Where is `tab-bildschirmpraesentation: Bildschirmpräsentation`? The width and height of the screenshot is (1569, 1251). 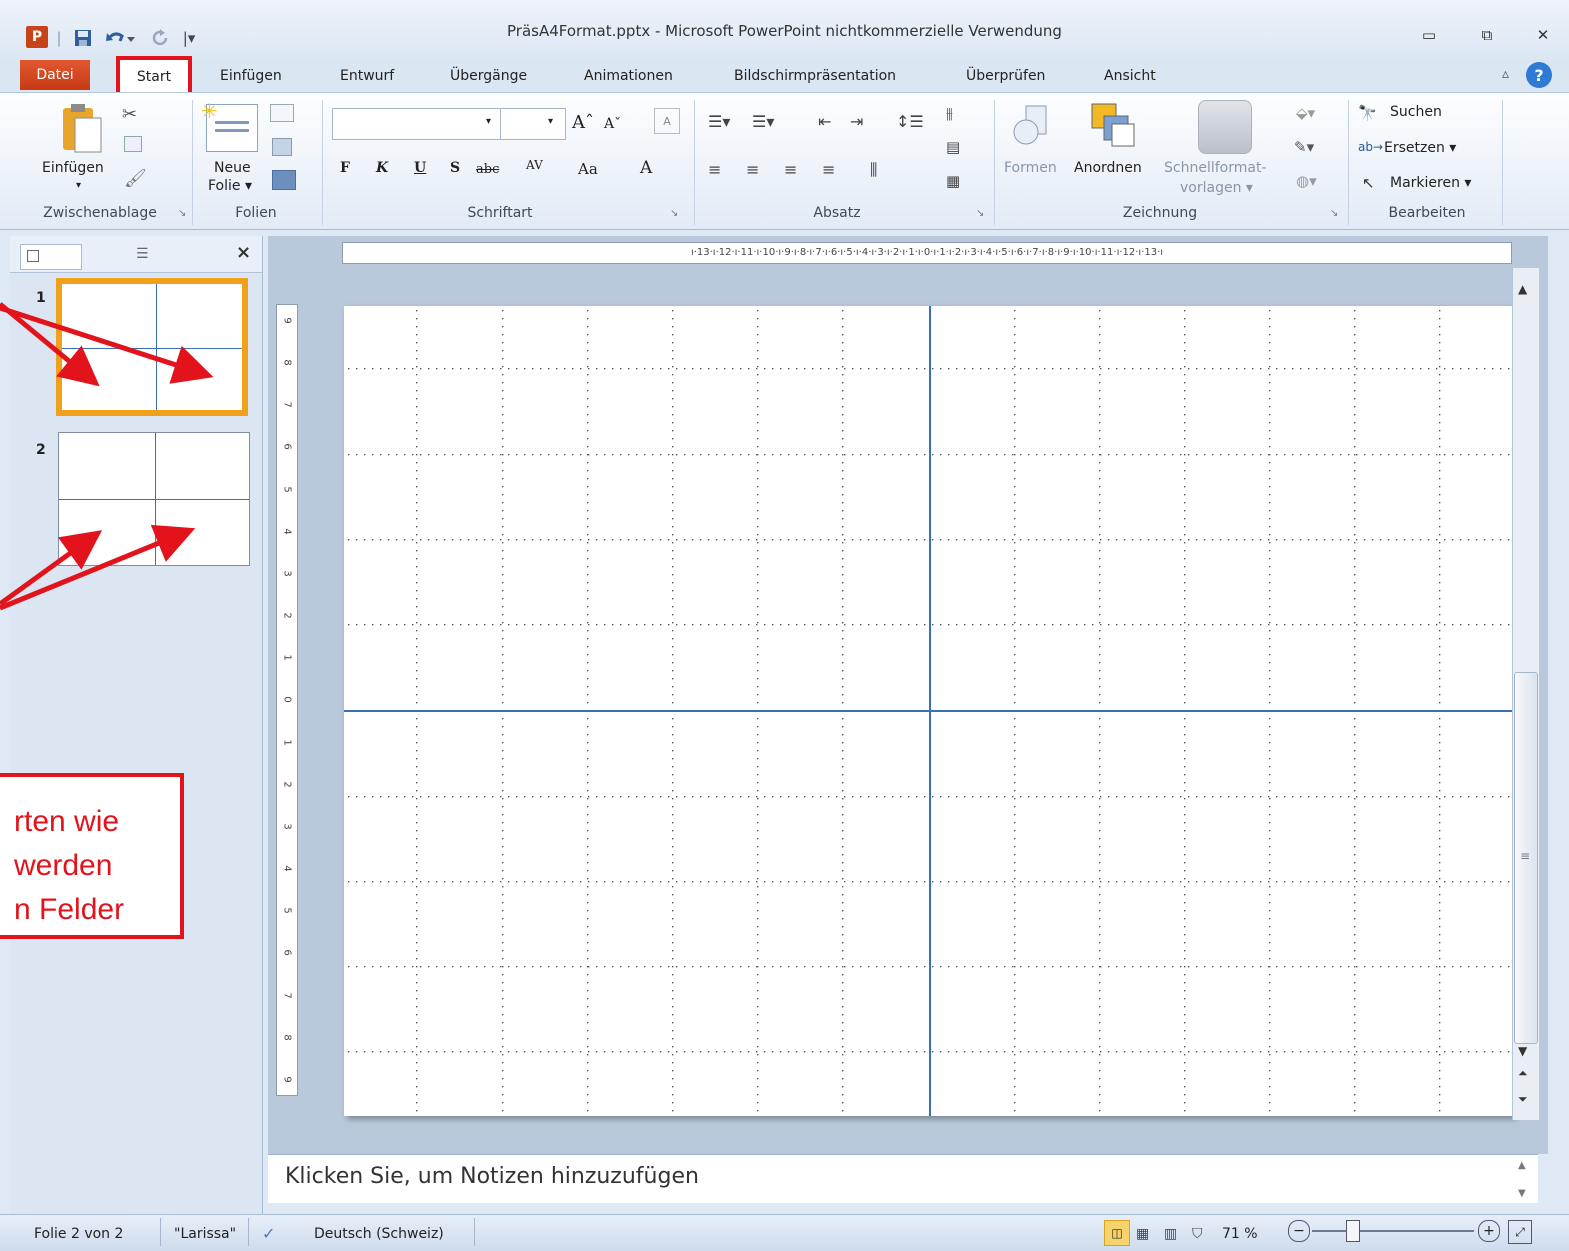 tab-bildschirmpraesentation: Bildschirmpräsentation is located at coordinates (815, 76).